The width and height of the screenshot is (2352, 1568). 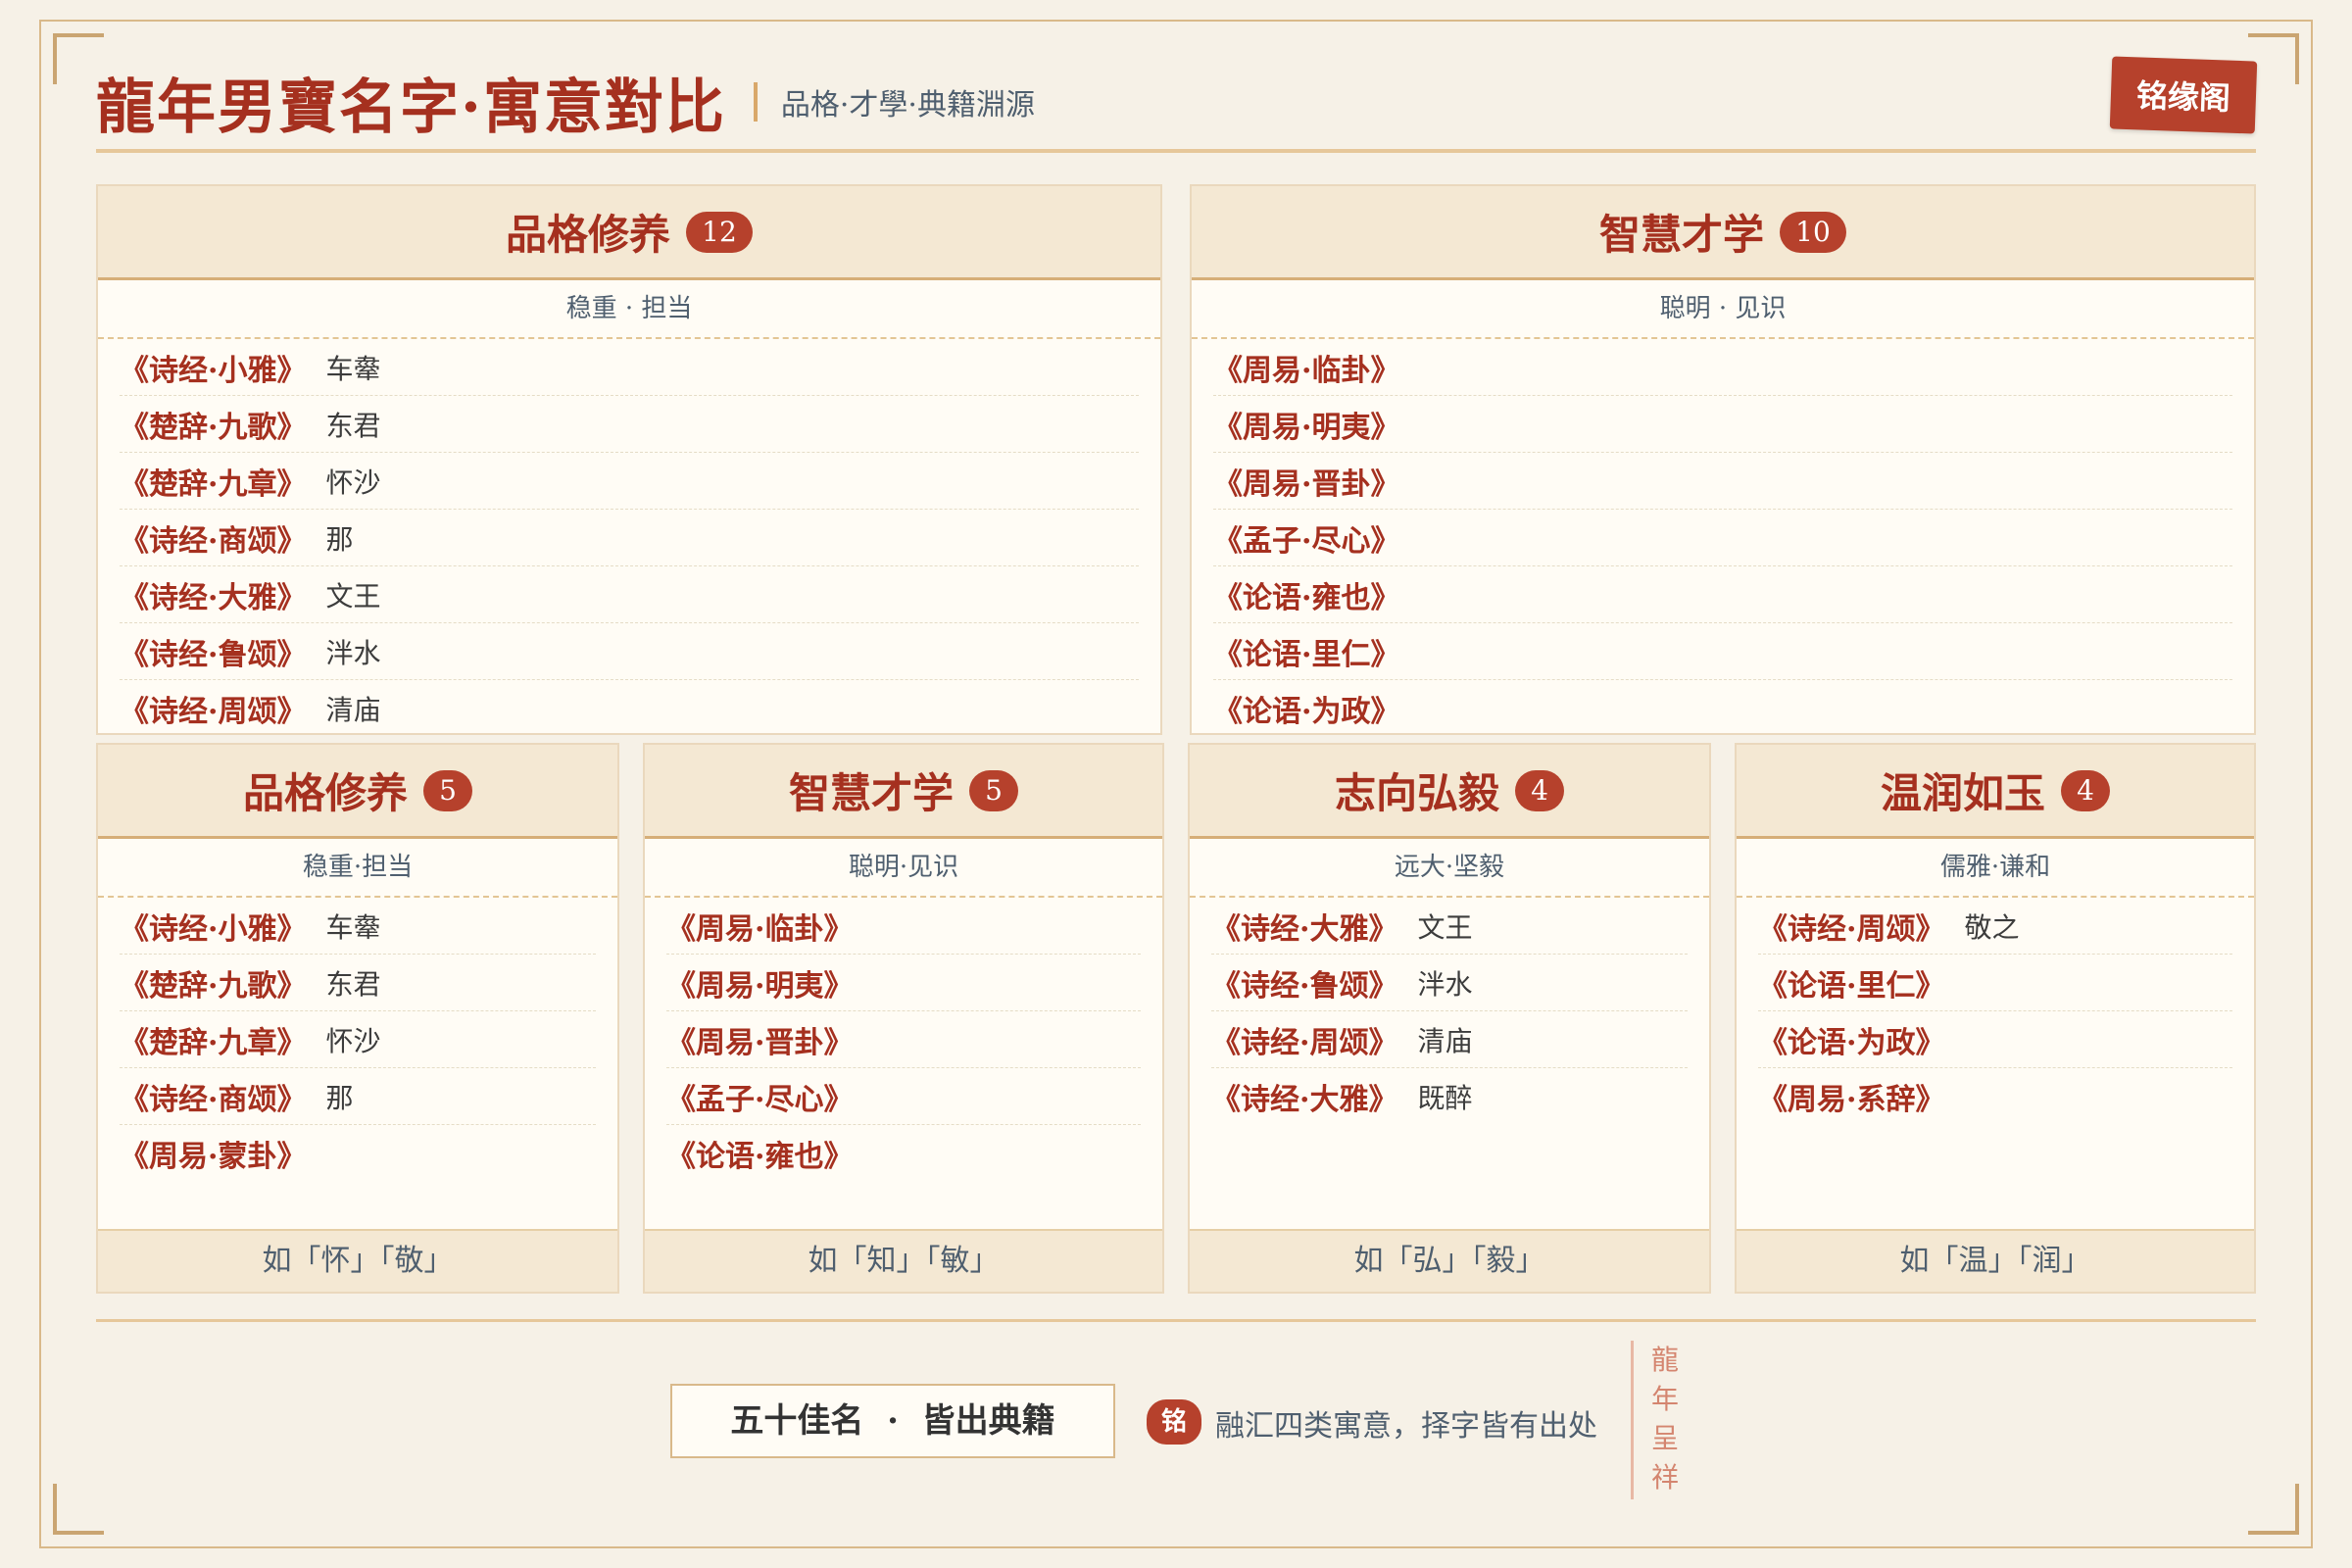 I want to click on source-list: 《诗经·周颂》 敬之 《论语·里仁》 《论语·为政》 《周易·系辞》, so click(x=1995, y=1011).